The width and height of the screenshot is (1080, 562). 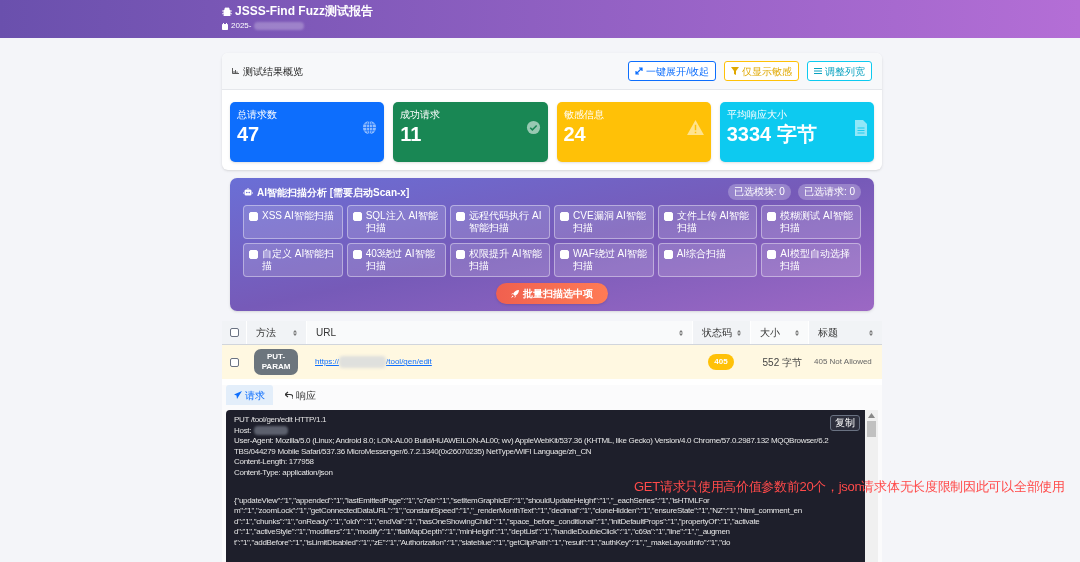 What do you see at coordinates (575, 134) in the screenshot?
I see `stat-value: 24` at bounding box center [575, 134].